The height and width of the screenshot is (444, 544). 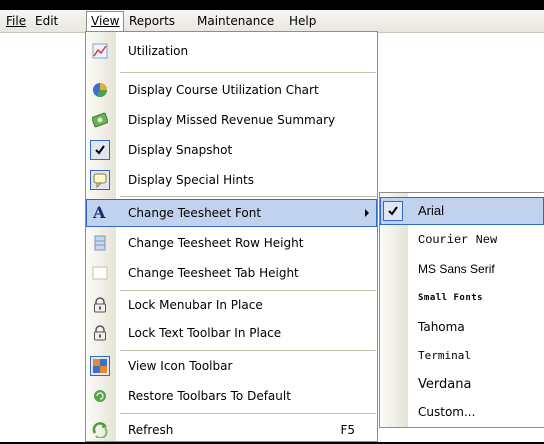 I want to click on font-option-label: Small Fonts, so click(x=451, y=298).